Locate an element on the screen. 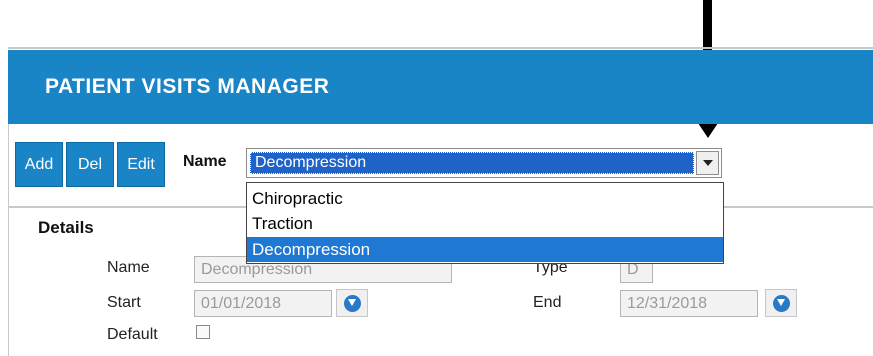 The width and height of the screenshot is (873, 356). detail-start-label: Start is located at coordinates (124, 302).